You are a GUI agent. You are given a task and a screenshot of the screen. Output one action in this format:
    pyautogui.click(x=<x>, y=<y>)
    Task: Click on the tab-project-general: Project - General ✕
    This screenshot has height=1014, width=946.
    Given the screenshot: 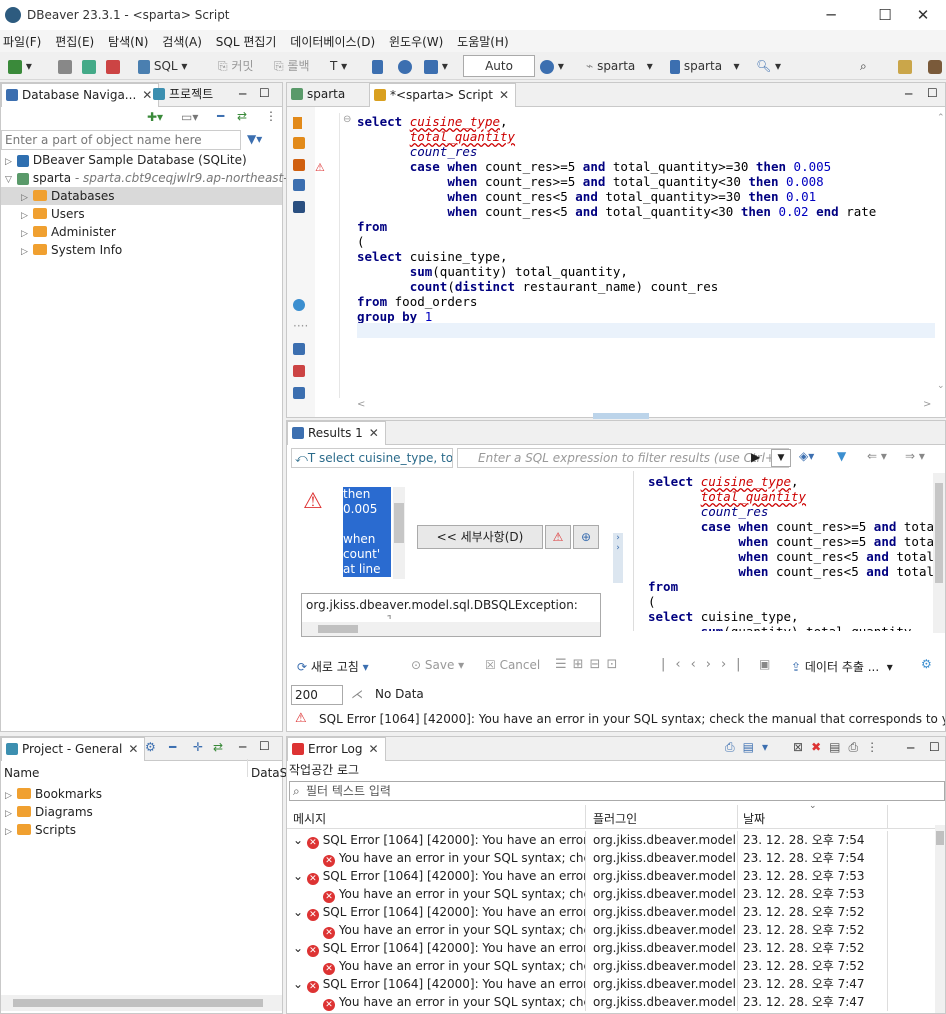 What is the action you would take?
    pyautogui.click(x=73, y=749)
    